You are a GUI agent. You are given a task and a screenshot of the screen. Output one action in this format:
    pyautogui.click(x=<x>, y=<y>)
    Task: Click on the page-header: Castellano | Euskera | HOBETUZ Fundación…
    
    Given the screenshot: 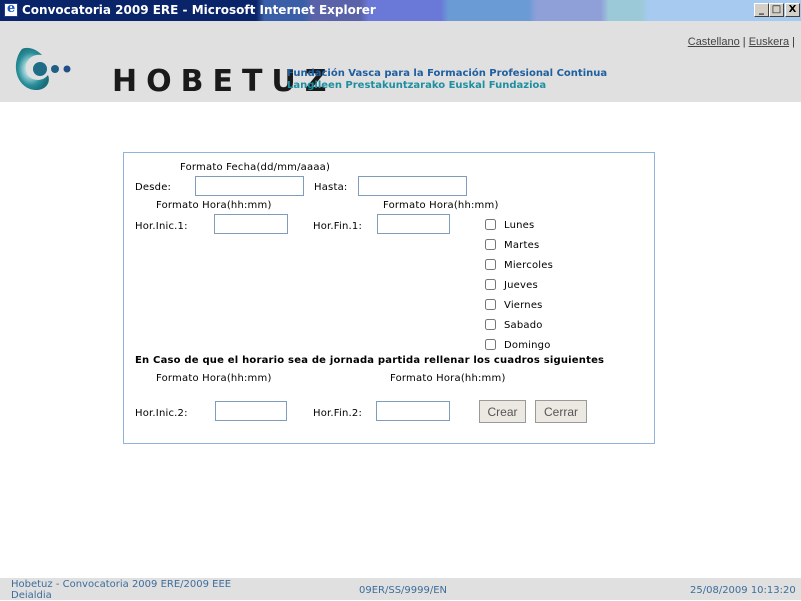 What is the action you would take?
    pyautogui.click(x=400, y=61)
    